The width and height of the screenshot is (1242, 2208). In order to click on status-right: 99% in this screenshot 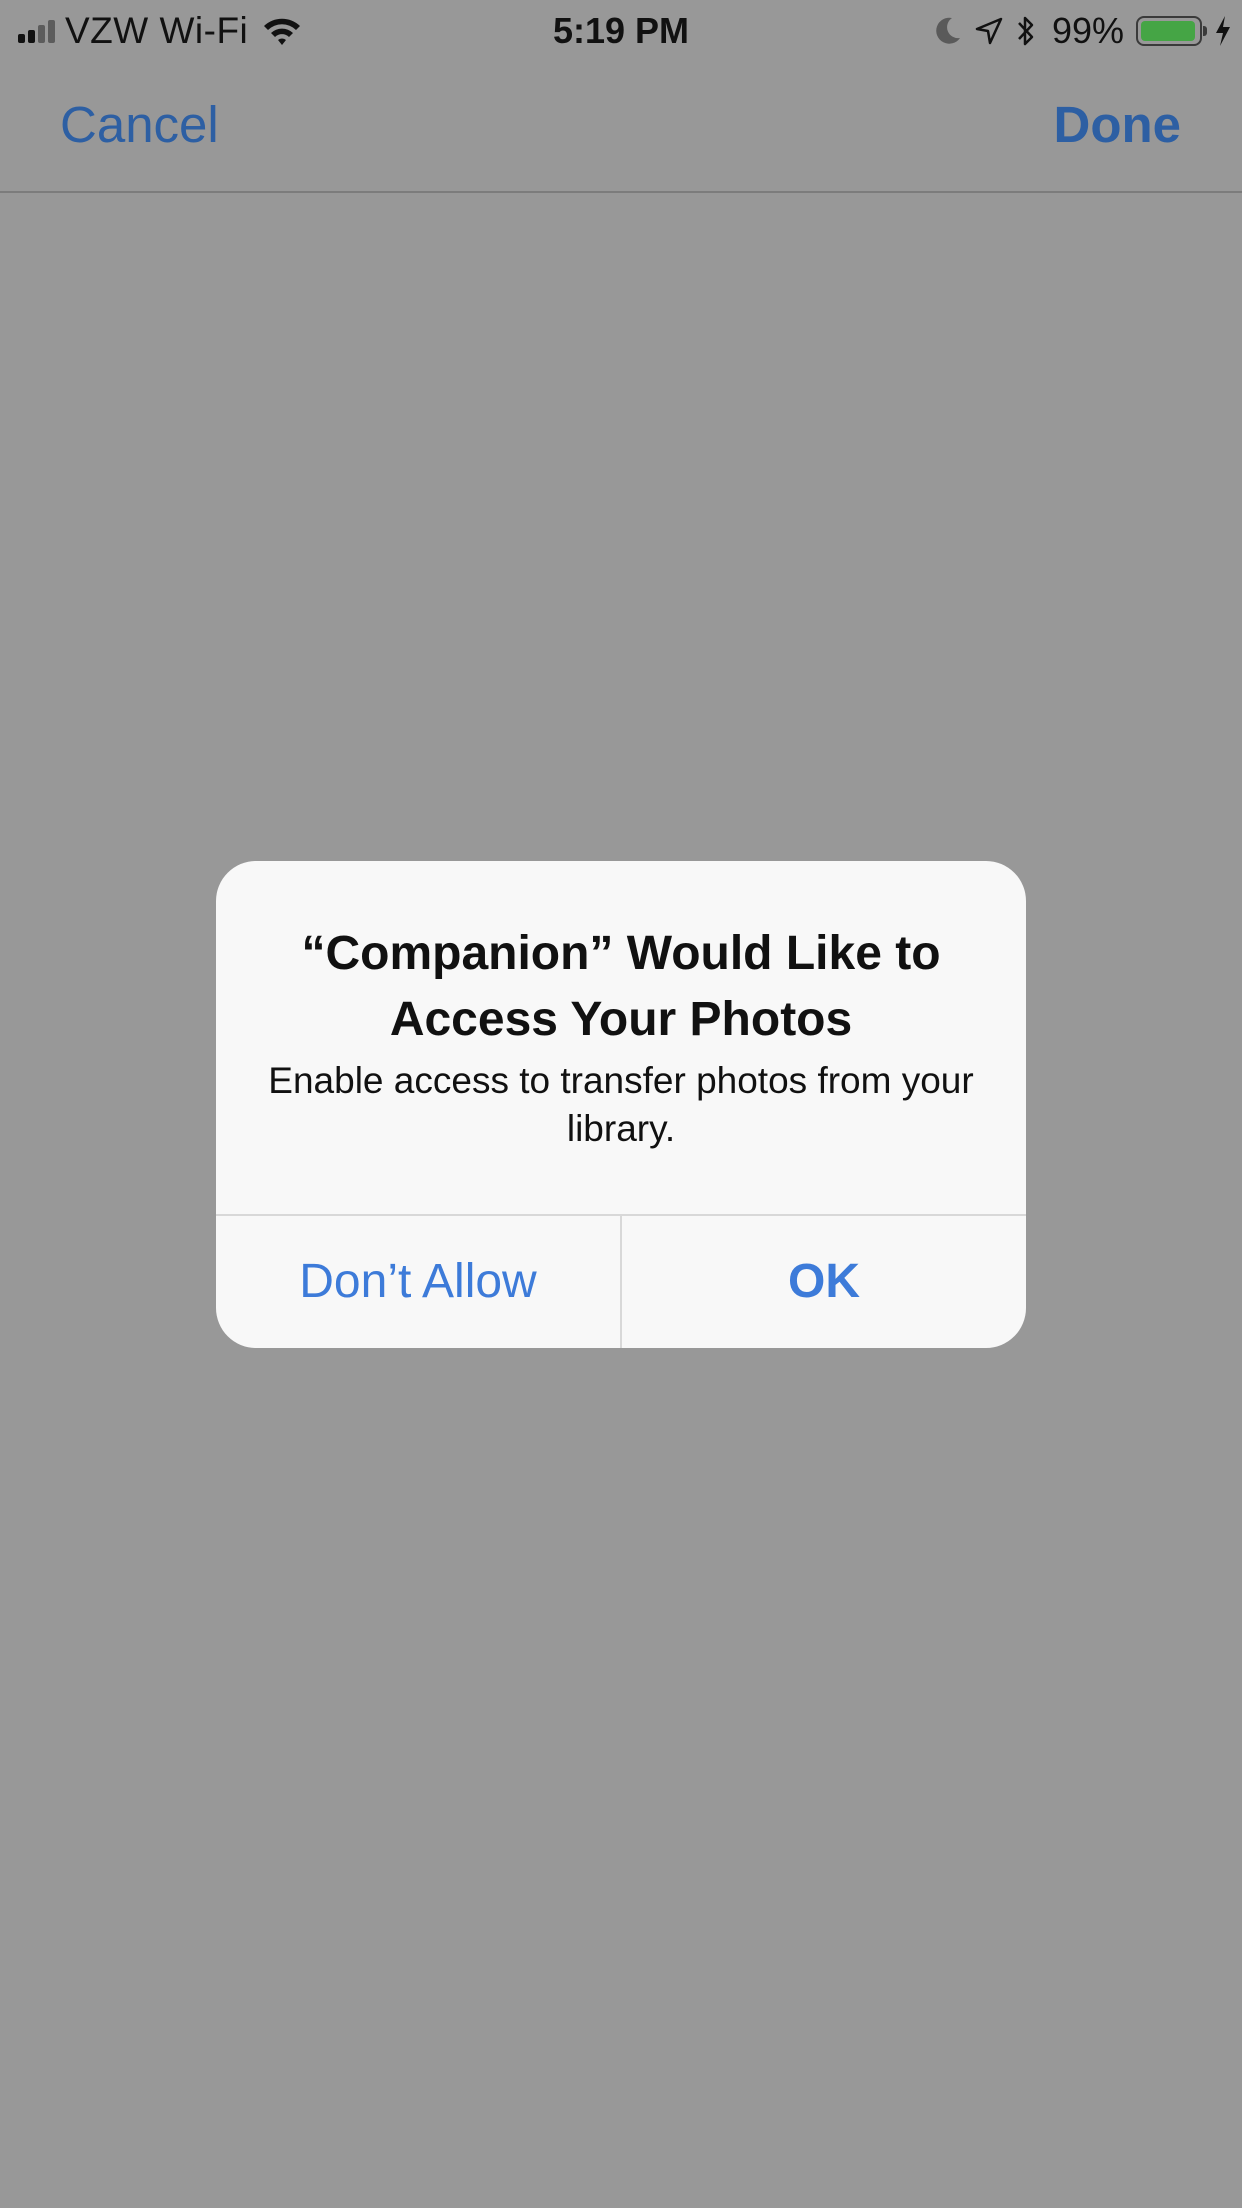, I will do `click(1083, 31)`.